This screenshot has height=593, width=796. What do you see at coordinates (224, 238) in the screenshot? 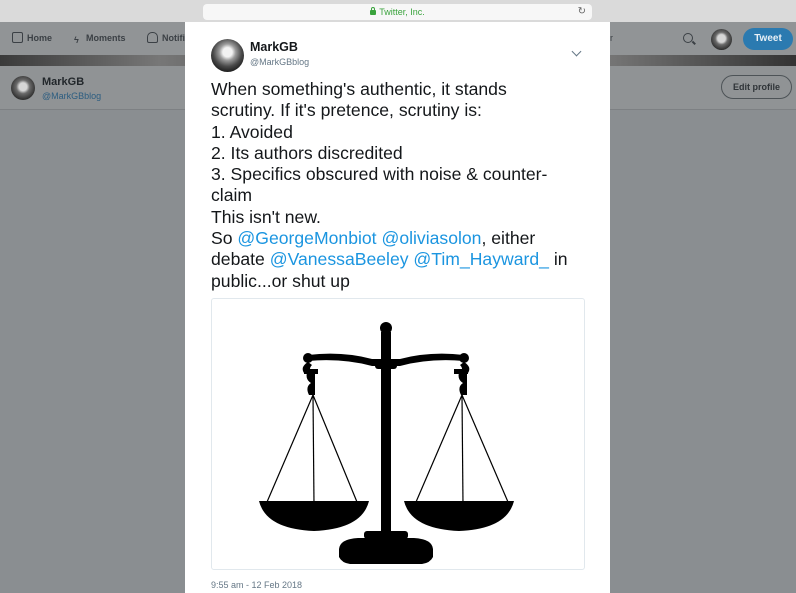
I see `tweet-text-fragment: So` at bounding box center [224, 238].